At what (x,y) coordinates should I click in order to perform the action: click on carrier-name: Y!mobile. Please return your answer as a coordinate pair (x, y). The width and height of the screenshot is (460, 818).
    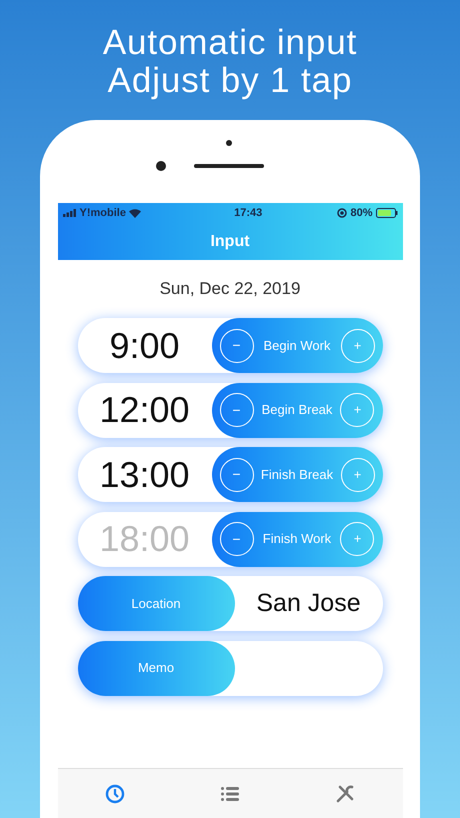
    Looking at the image, I should click on (103, 213).